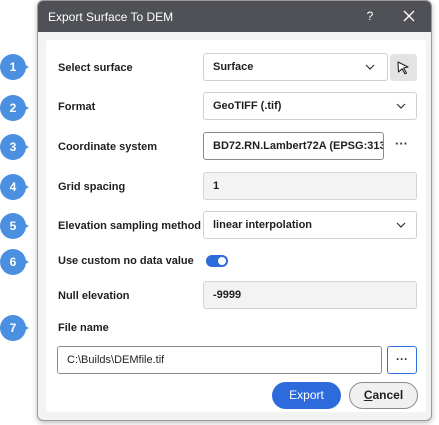 The height and width of the screenshot is (425, 439). I want to click on format-label: Format, so click(77, 107).